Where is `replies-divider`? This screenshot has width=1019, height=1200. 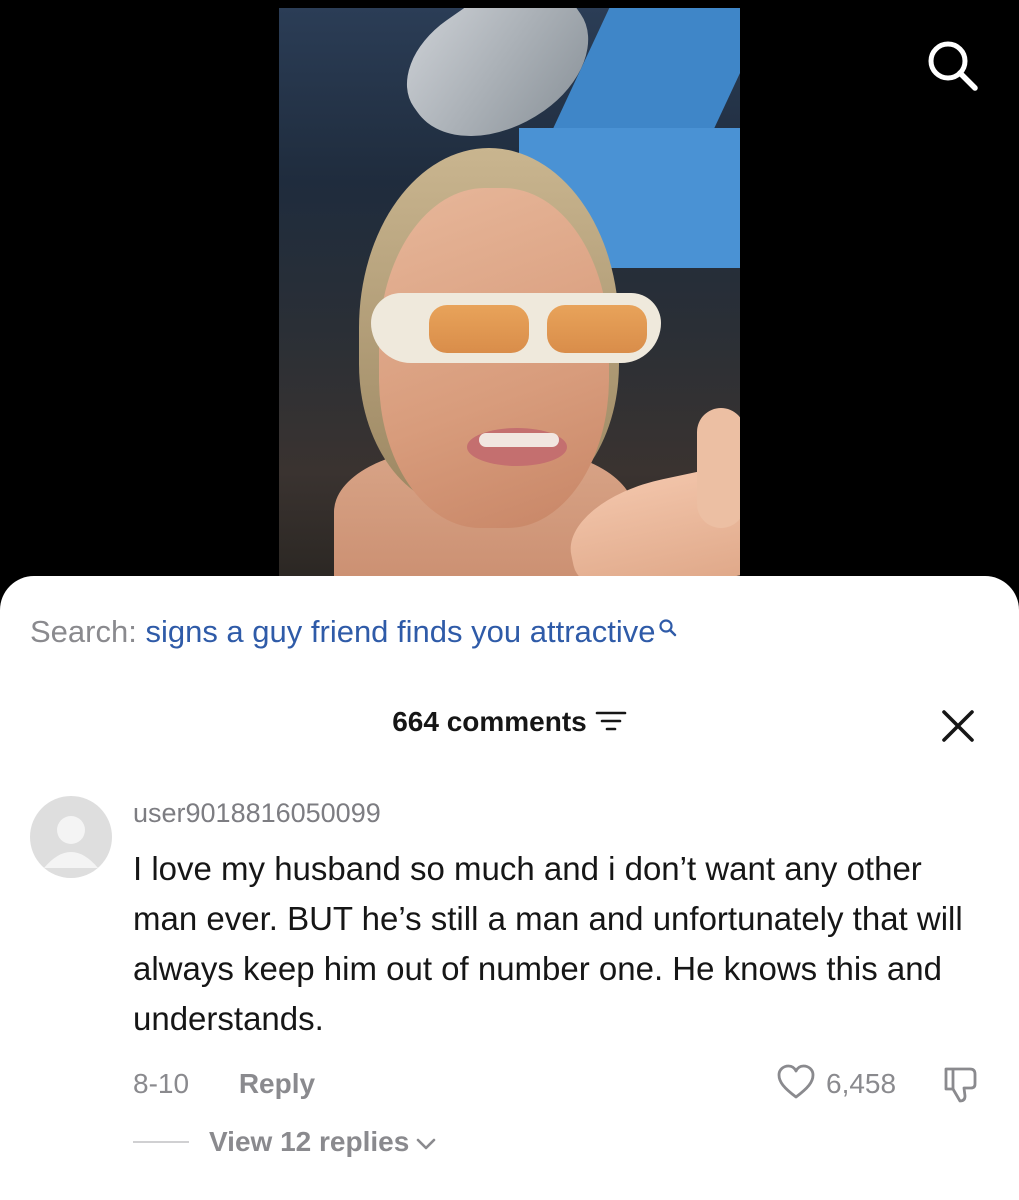 replies-divider is located at coordinates (161, 1142).